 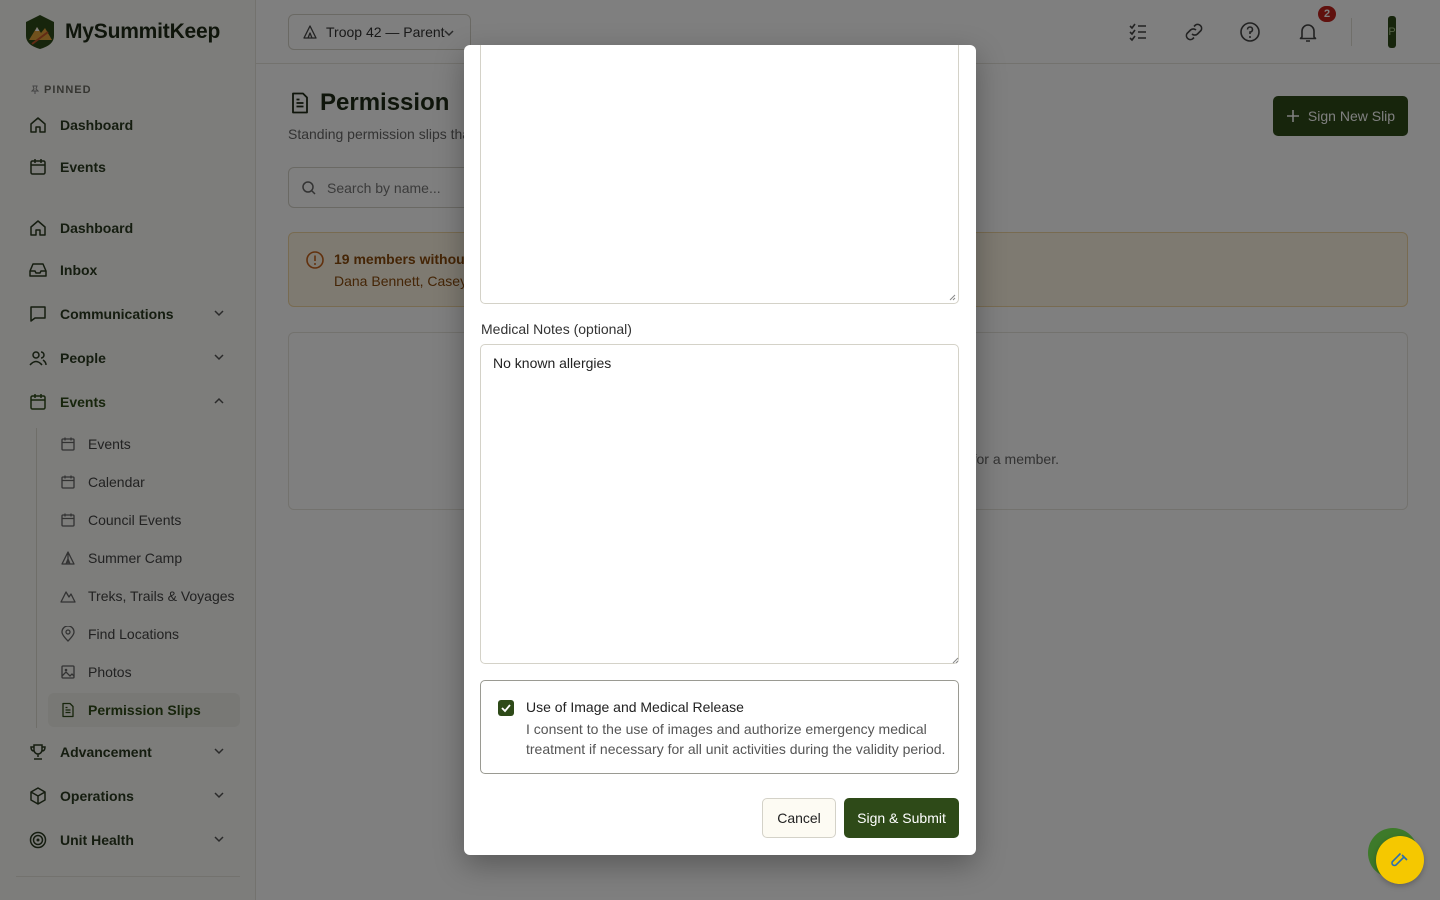 I want to click on medical-notes-label: Medical Notes (optional), so click(x=556, y=329).